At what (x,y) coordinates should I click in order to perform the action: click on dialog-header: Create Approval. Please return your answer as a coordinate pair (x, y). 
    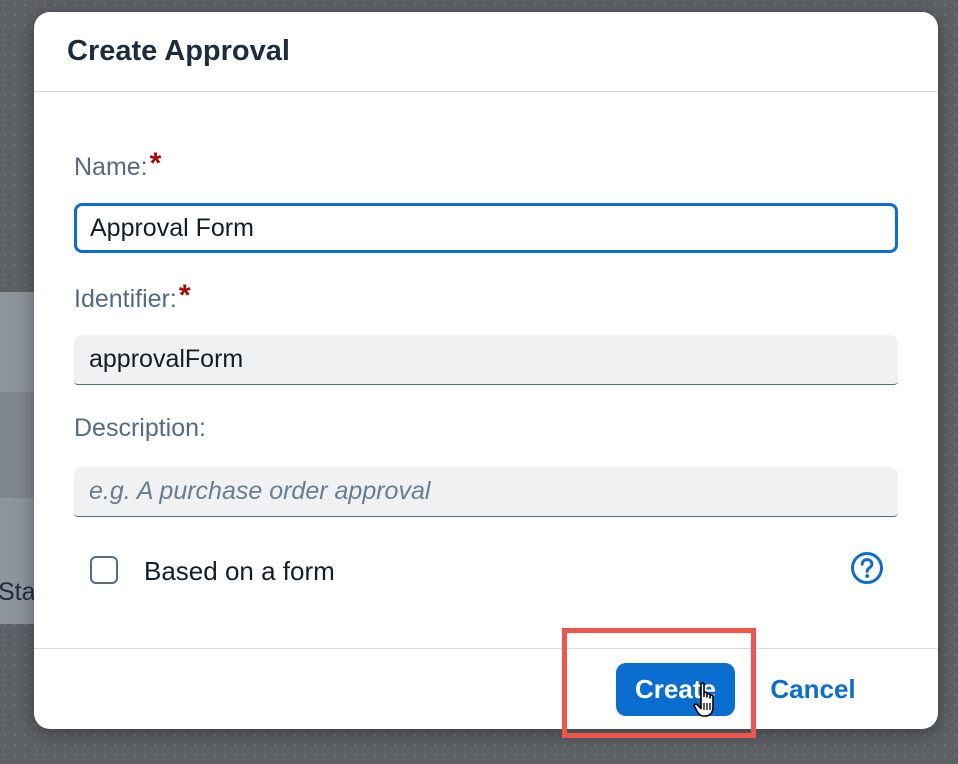
    Looking at the image, I should click on (486, 52).